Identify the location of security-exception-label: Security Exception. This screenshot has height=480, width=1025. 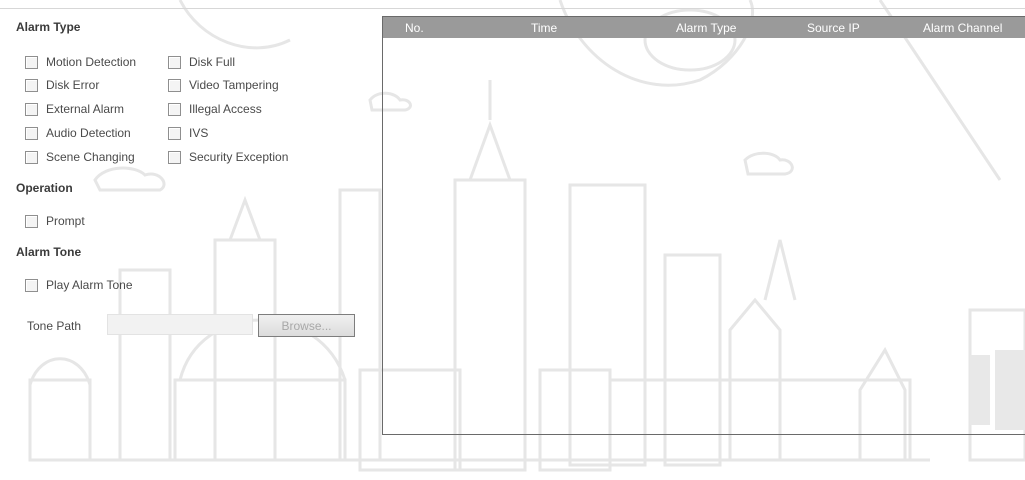
(239, 157).